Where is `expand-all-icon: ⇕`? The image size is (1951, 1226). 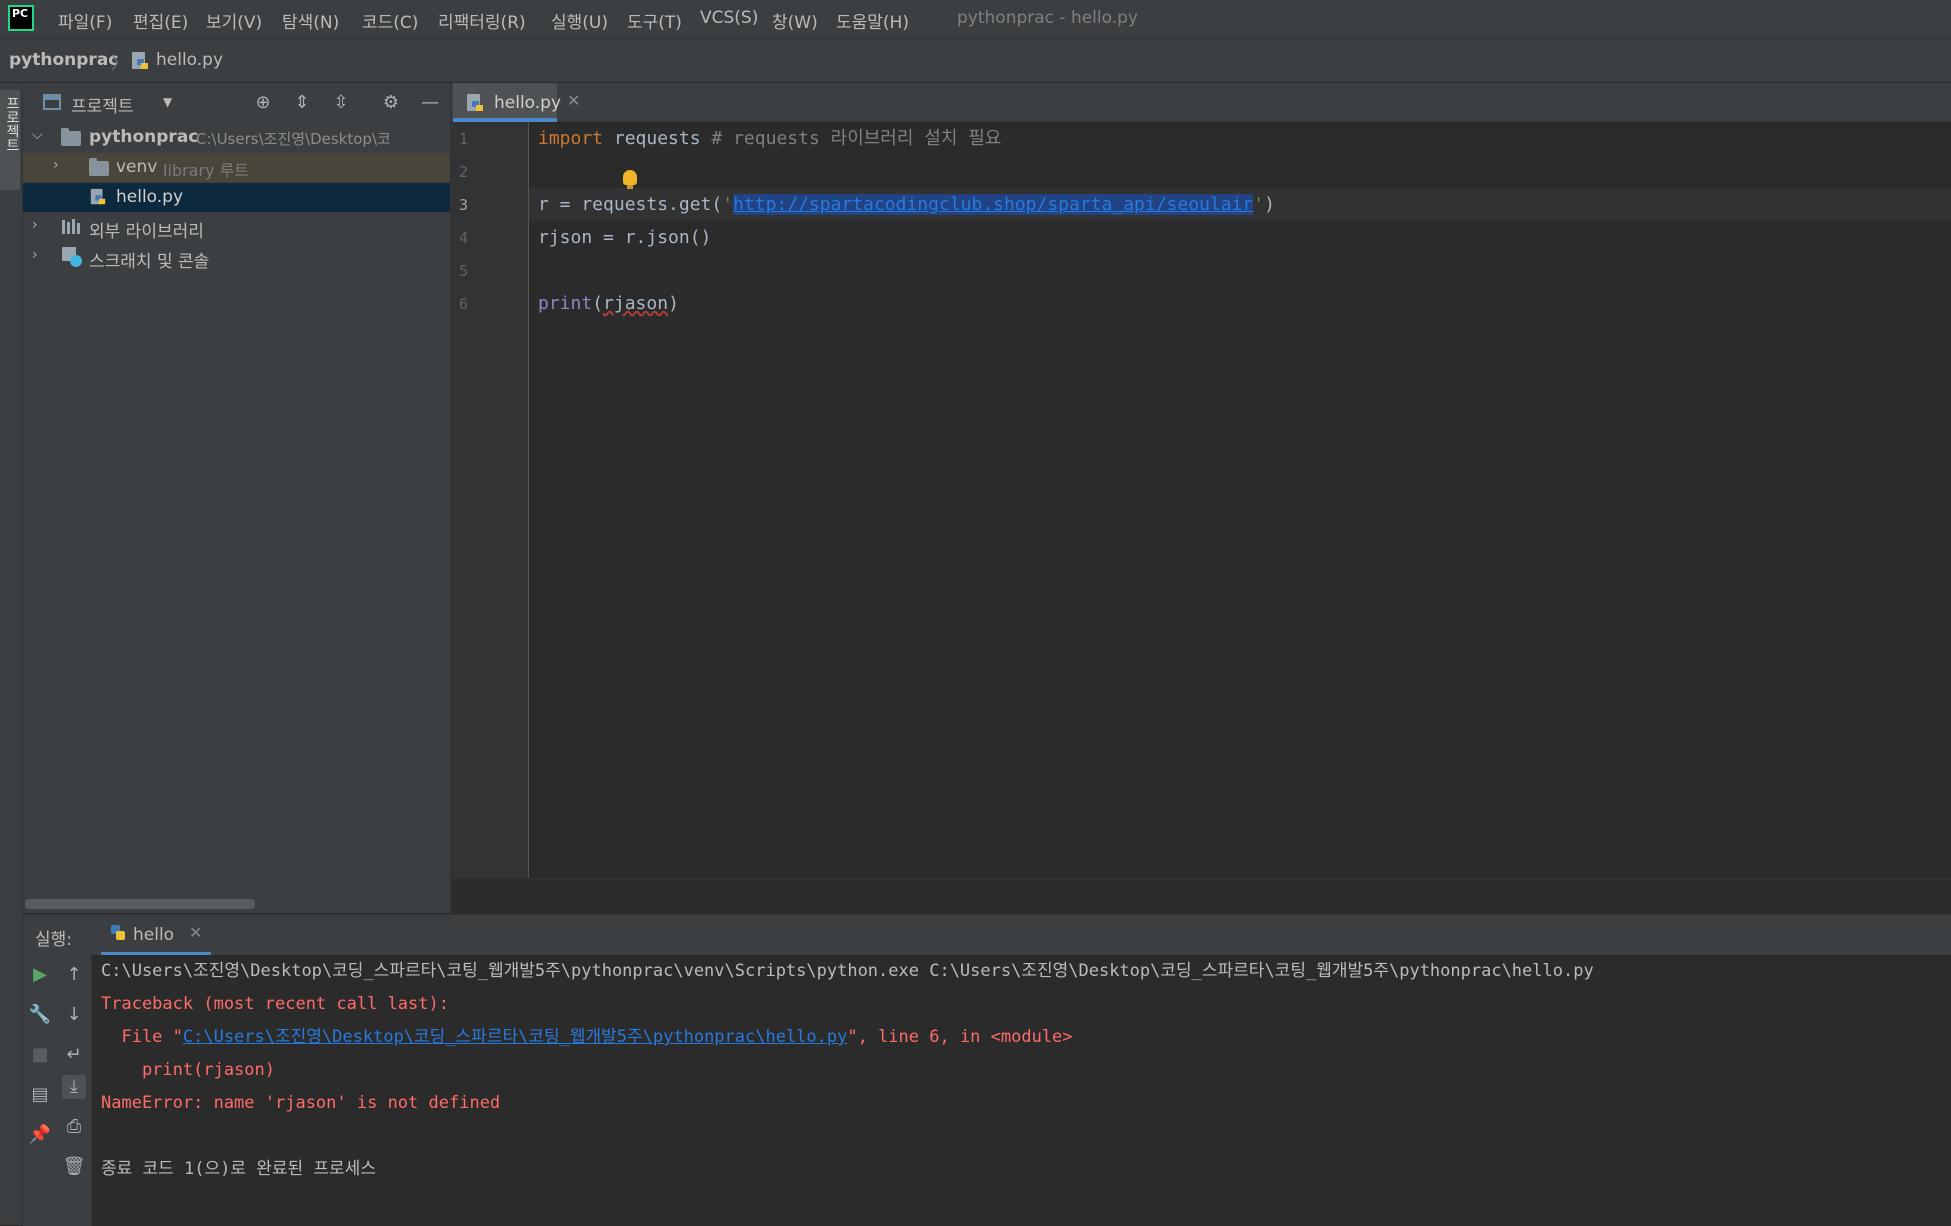
expand-all-icon: ⇕ is located at coordinates (302, 103).